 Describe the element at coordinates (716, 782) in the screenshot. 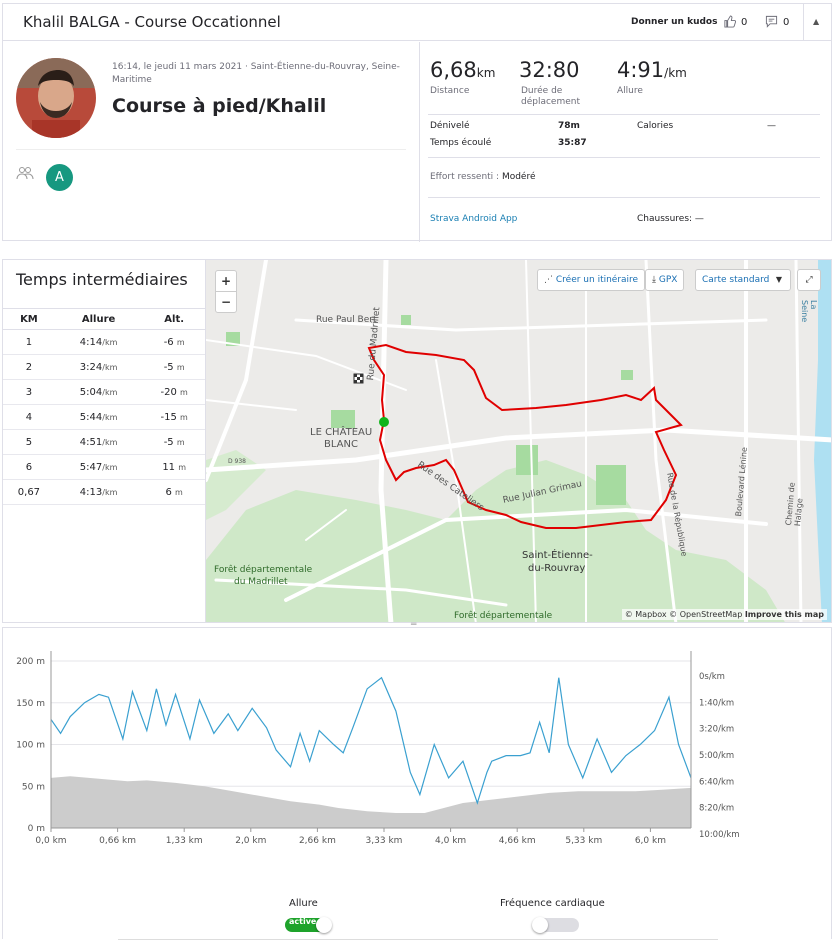

I see `y-right-tick-label: 6:40/km` at that location.